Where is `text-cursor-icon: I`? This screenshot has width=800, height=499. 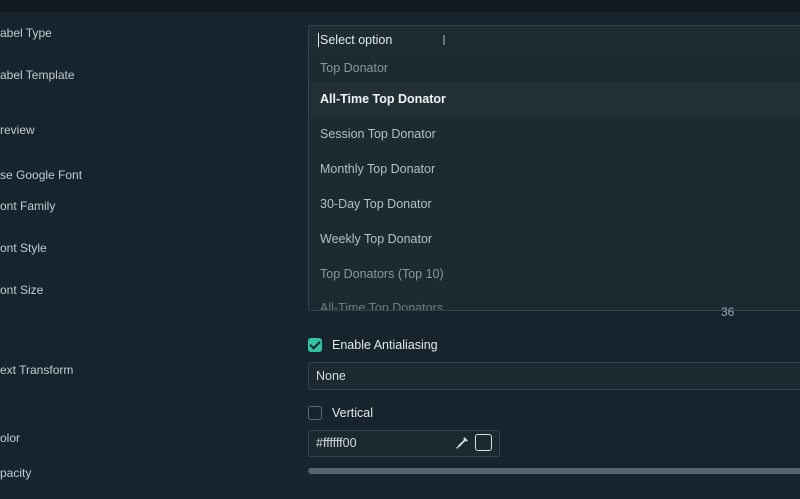
text-cursor-icon: I is located at coordinates (444, 41).